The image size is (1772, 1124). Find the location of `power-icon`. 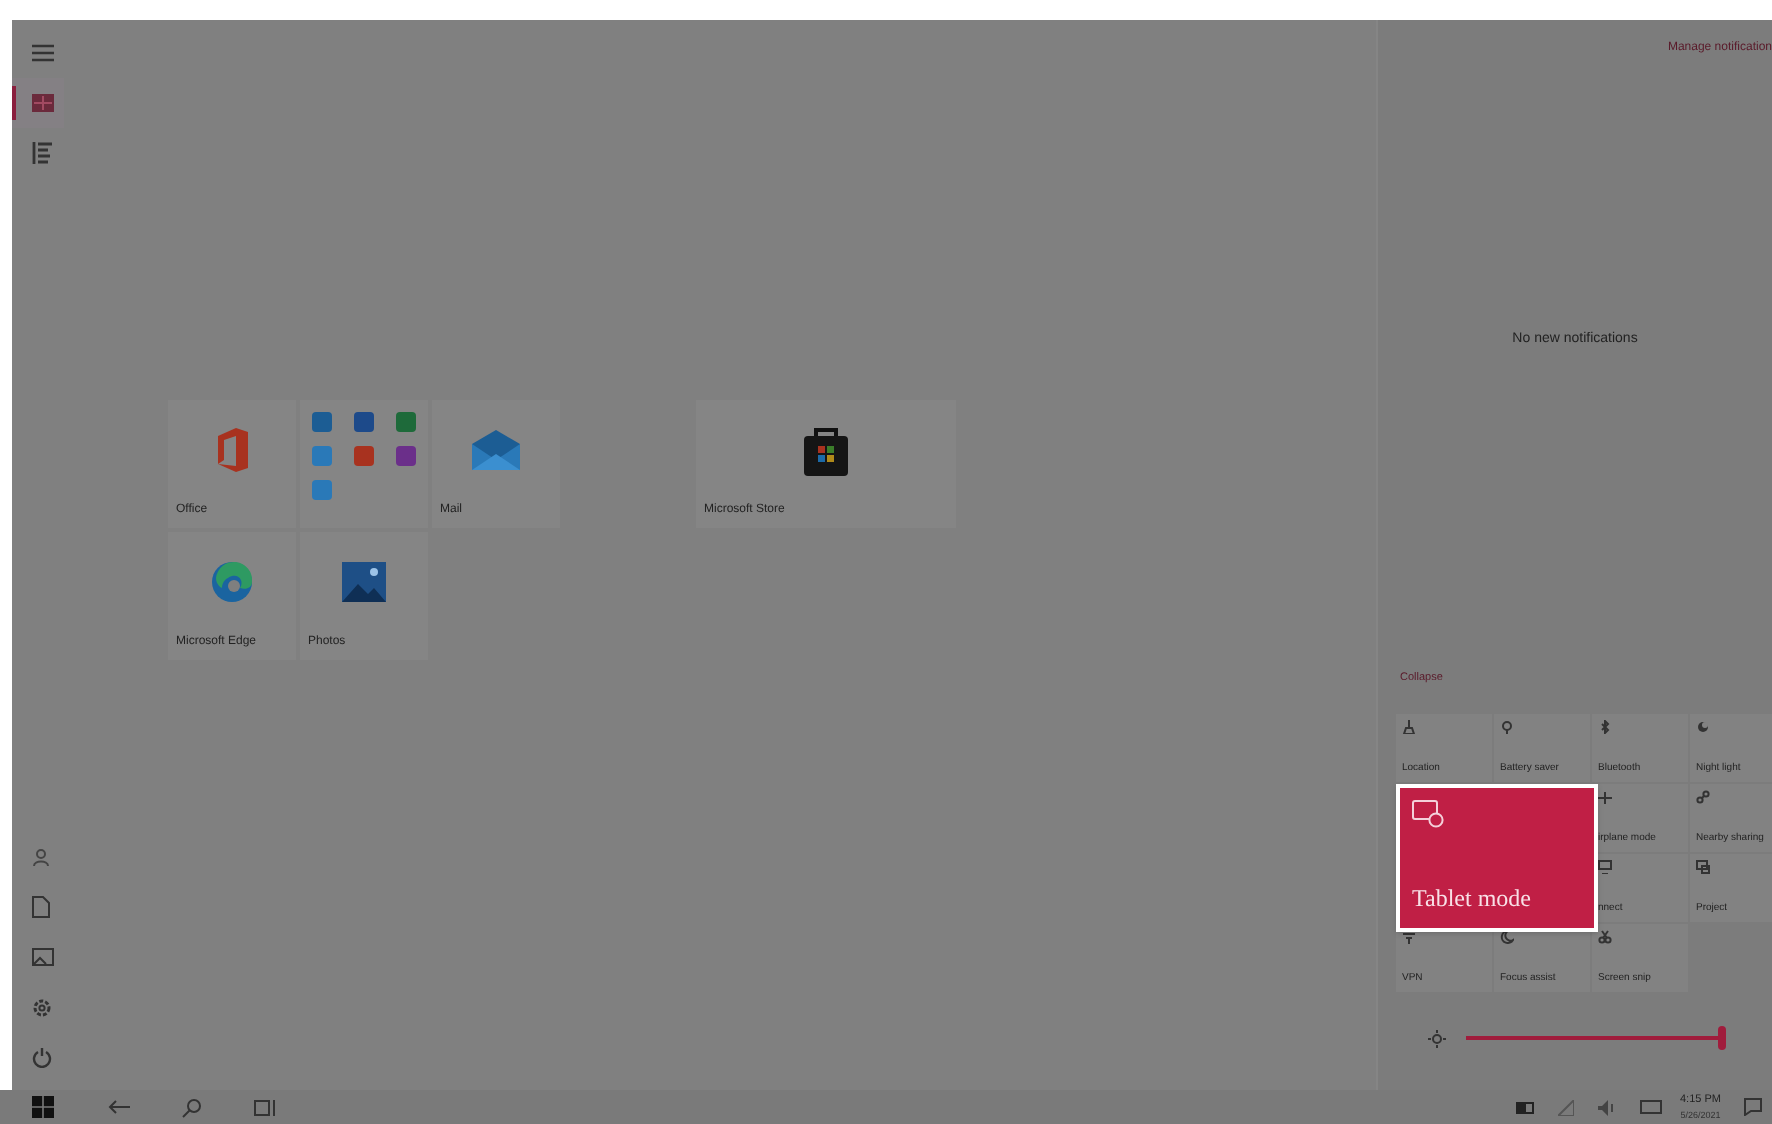

power-icon is located at coordinates (42, 1057).